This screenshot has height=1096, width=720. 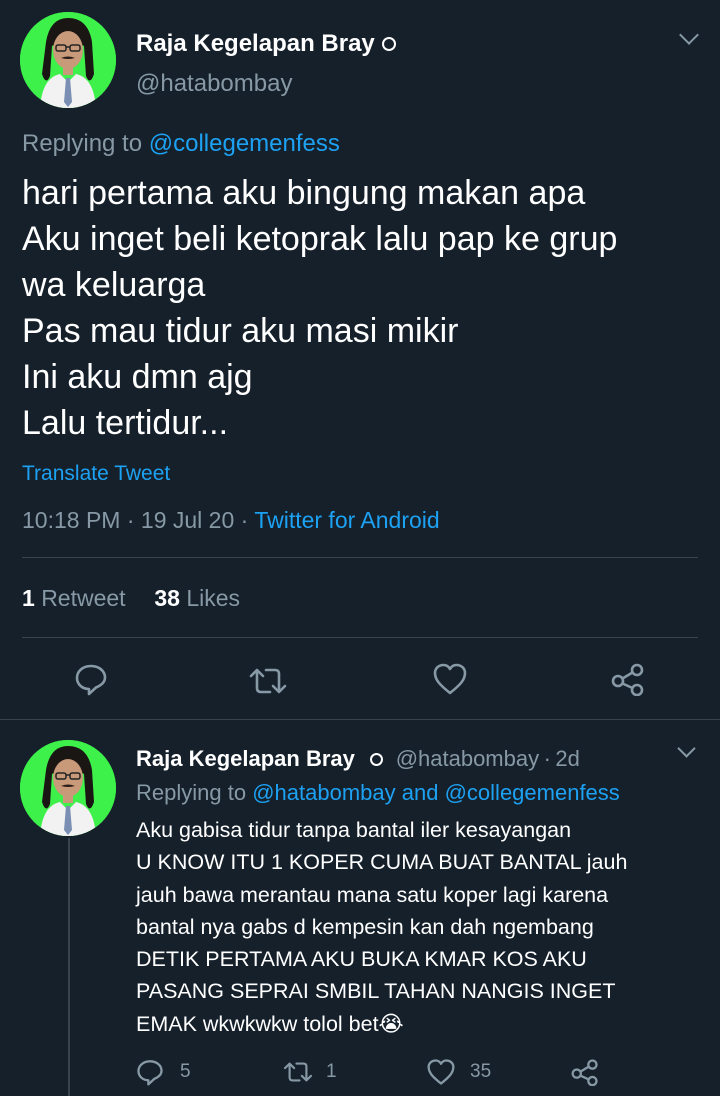 What do you see at coordinates (481, 1071) in the screenshot?
I see `like-count: 35` at bounding box center [481, 1071].